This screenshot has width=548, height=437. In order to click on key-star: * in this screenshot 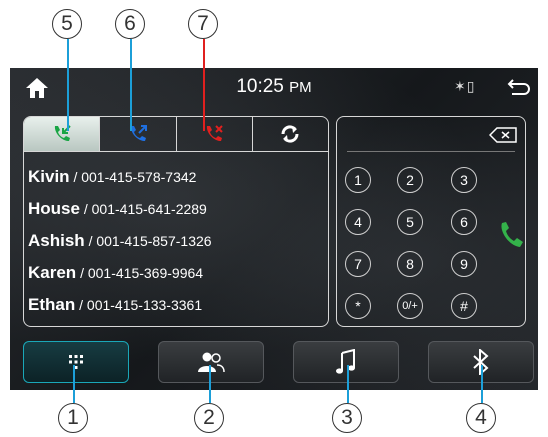, I will do `click(358, 306)`.